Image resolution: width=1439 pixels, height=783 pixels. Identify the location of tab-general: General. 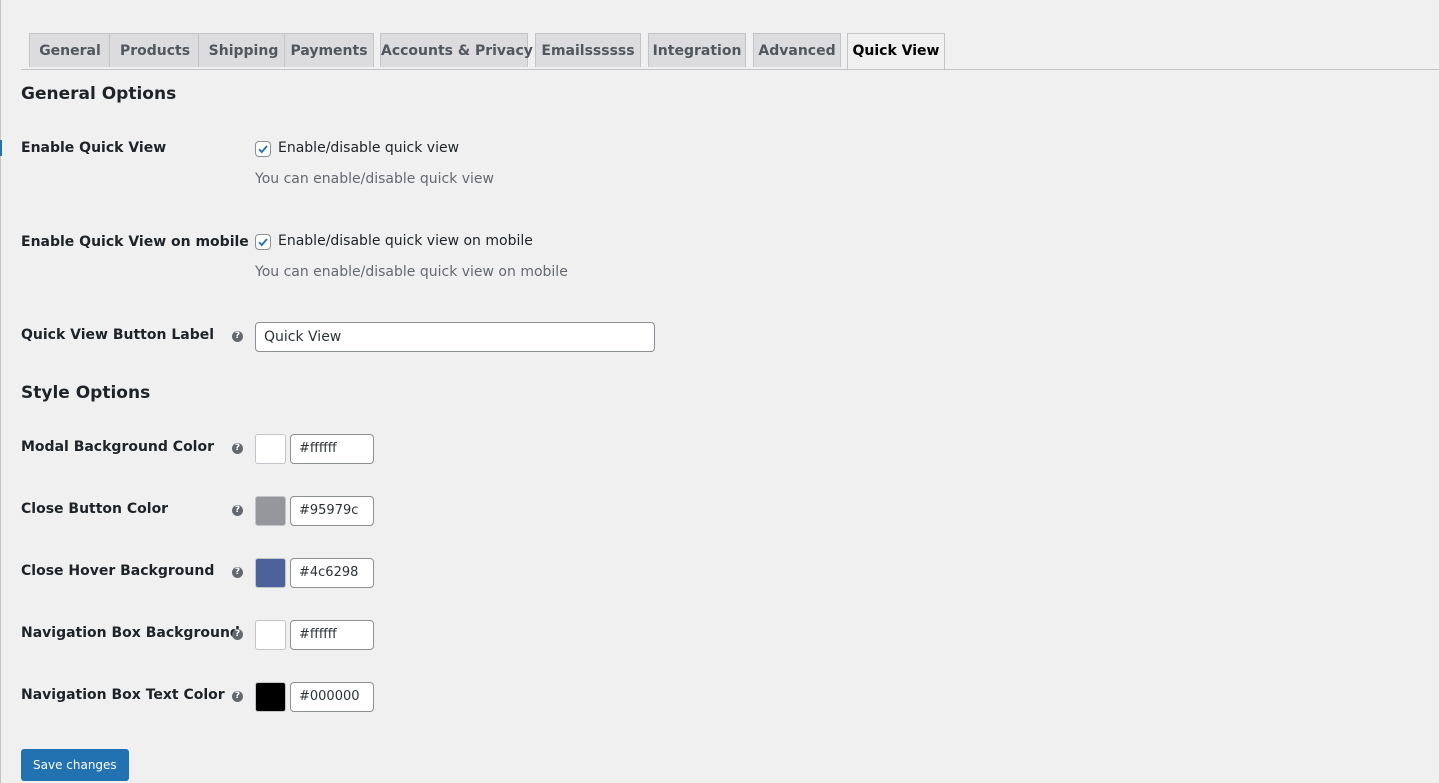
(70, 50).